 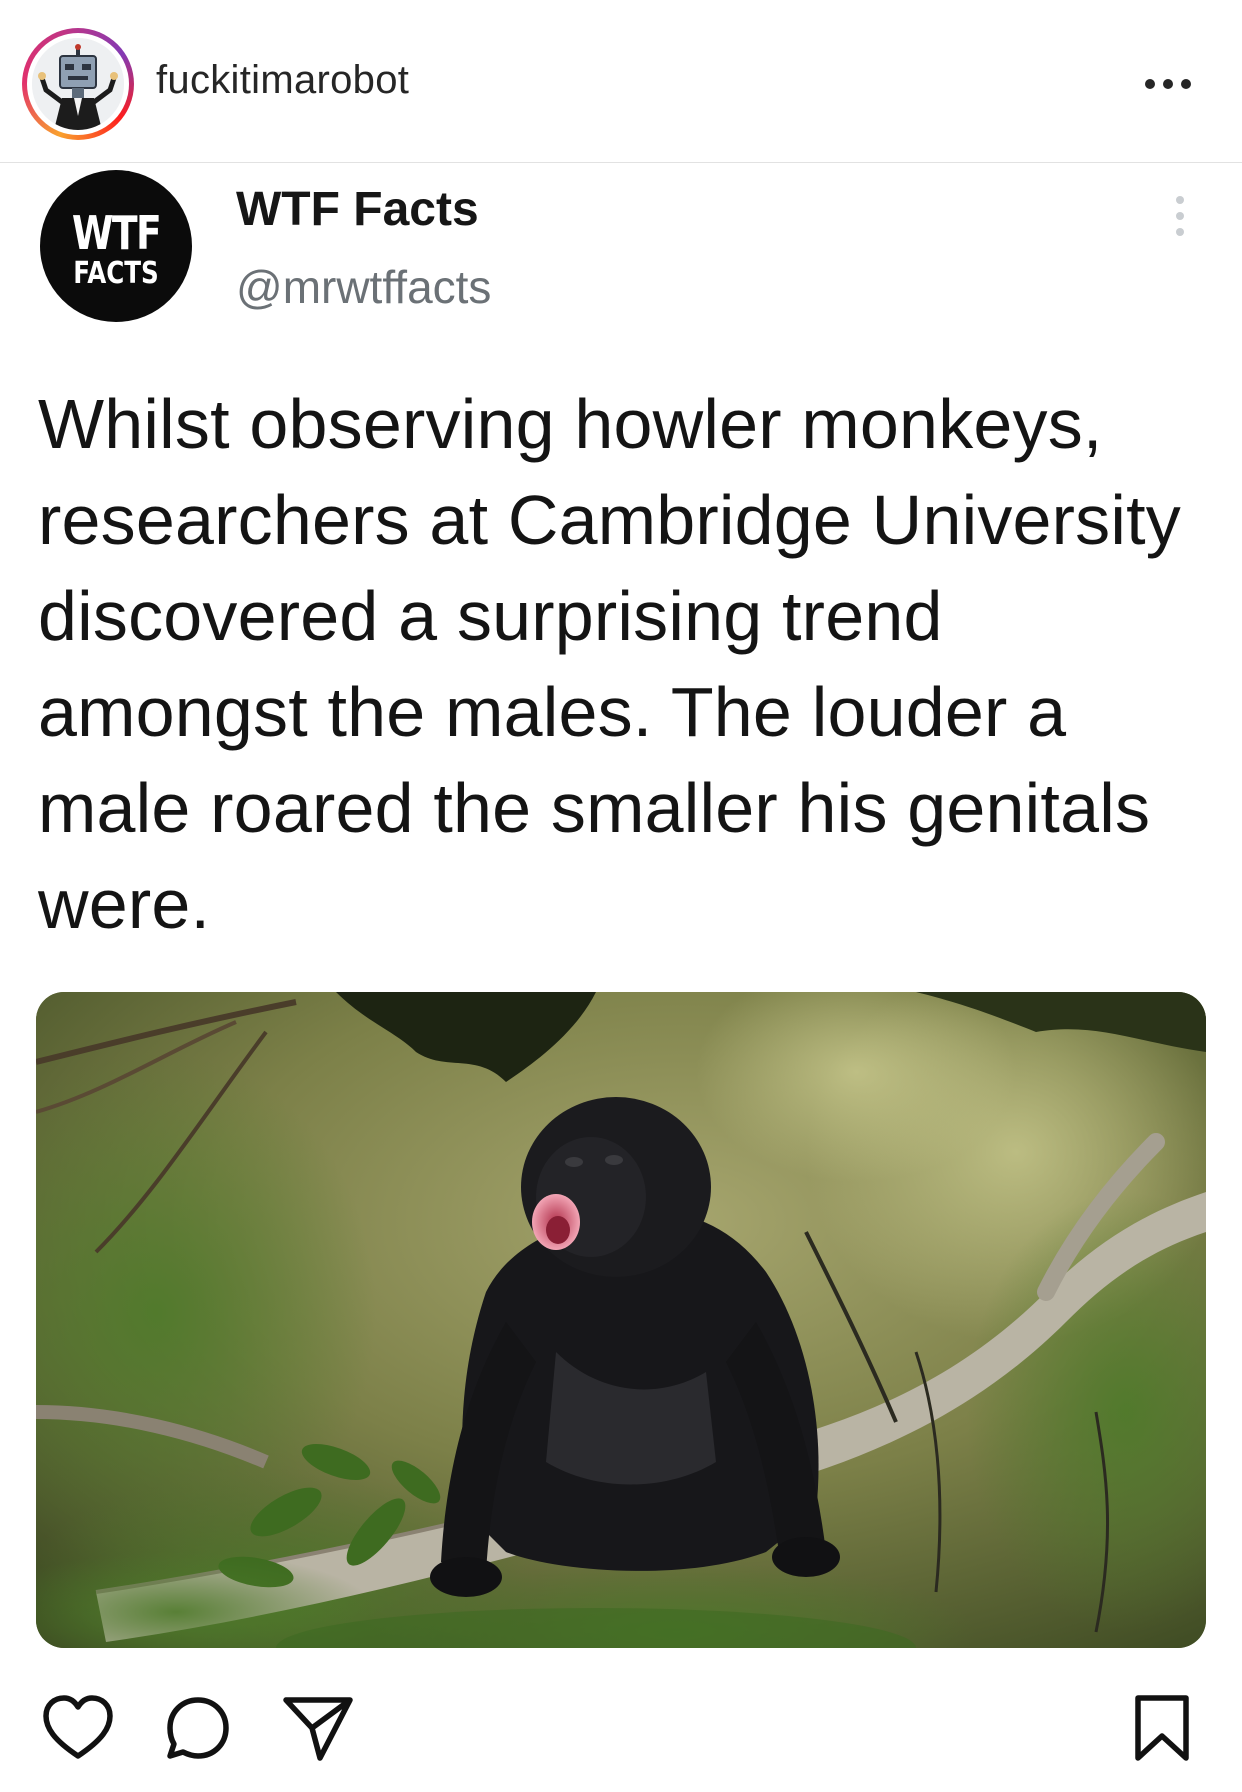 I want to click on more-vertical-icon, so click(x=1180, y=216).